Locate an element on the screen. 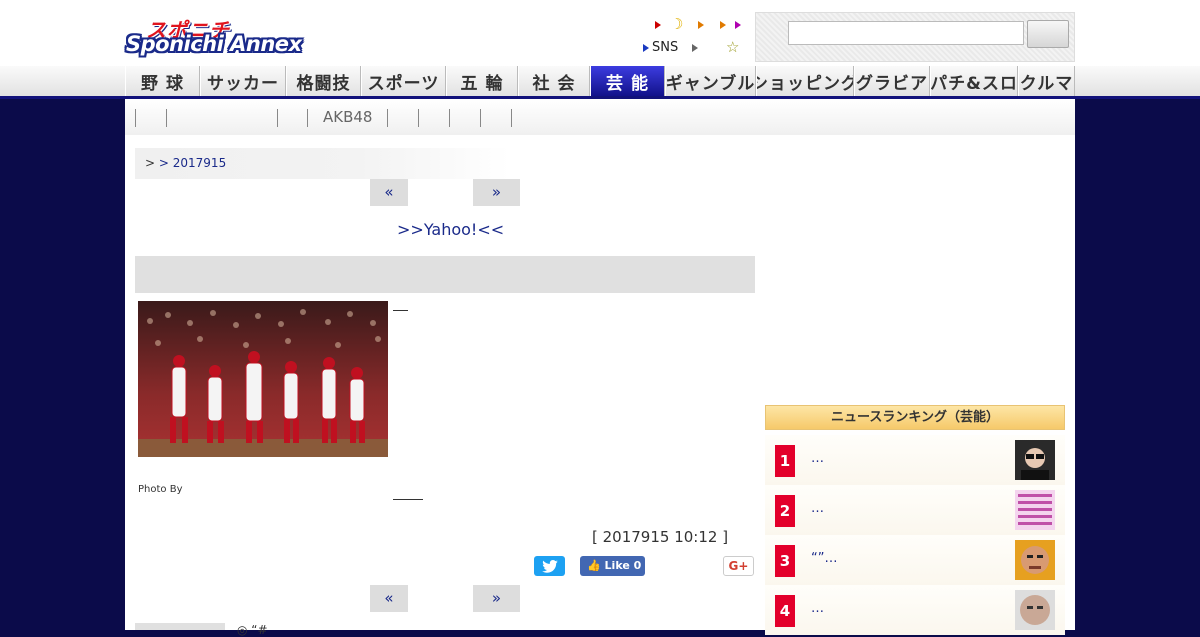  nav-item-pachislot: パチ&スロ is located at coordinates (974, 81).